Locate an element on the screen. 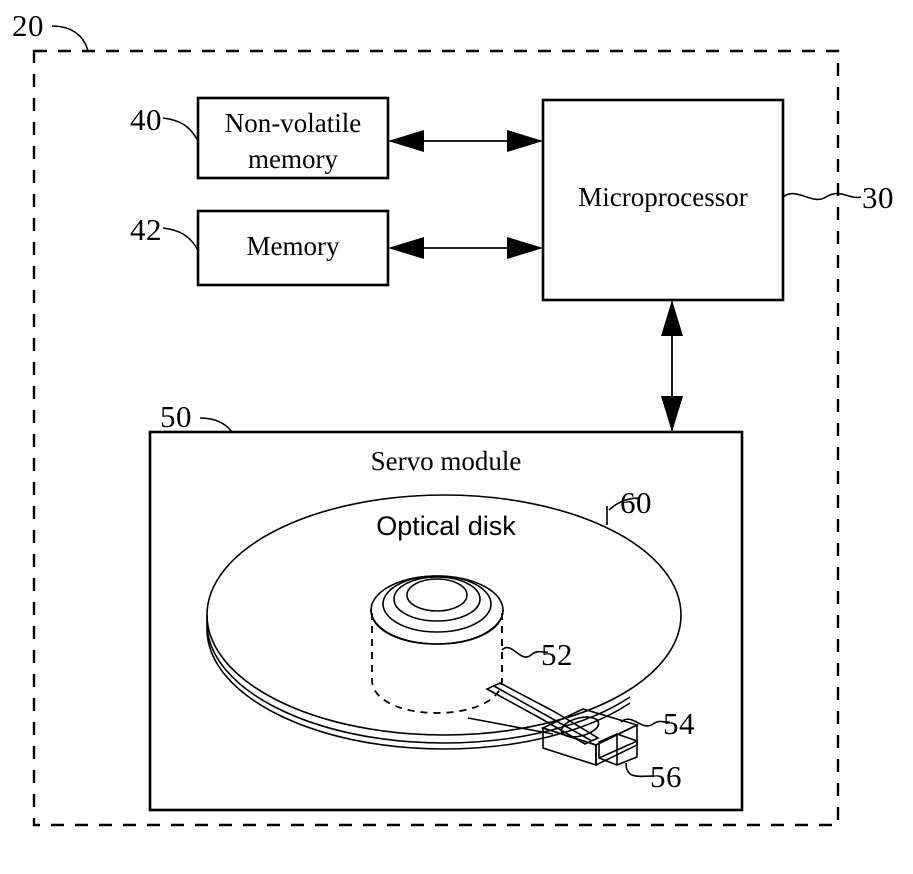 This screenshot has height=874, width=913. arrow-memory-microprocessor is located at coordinates (465, 248).